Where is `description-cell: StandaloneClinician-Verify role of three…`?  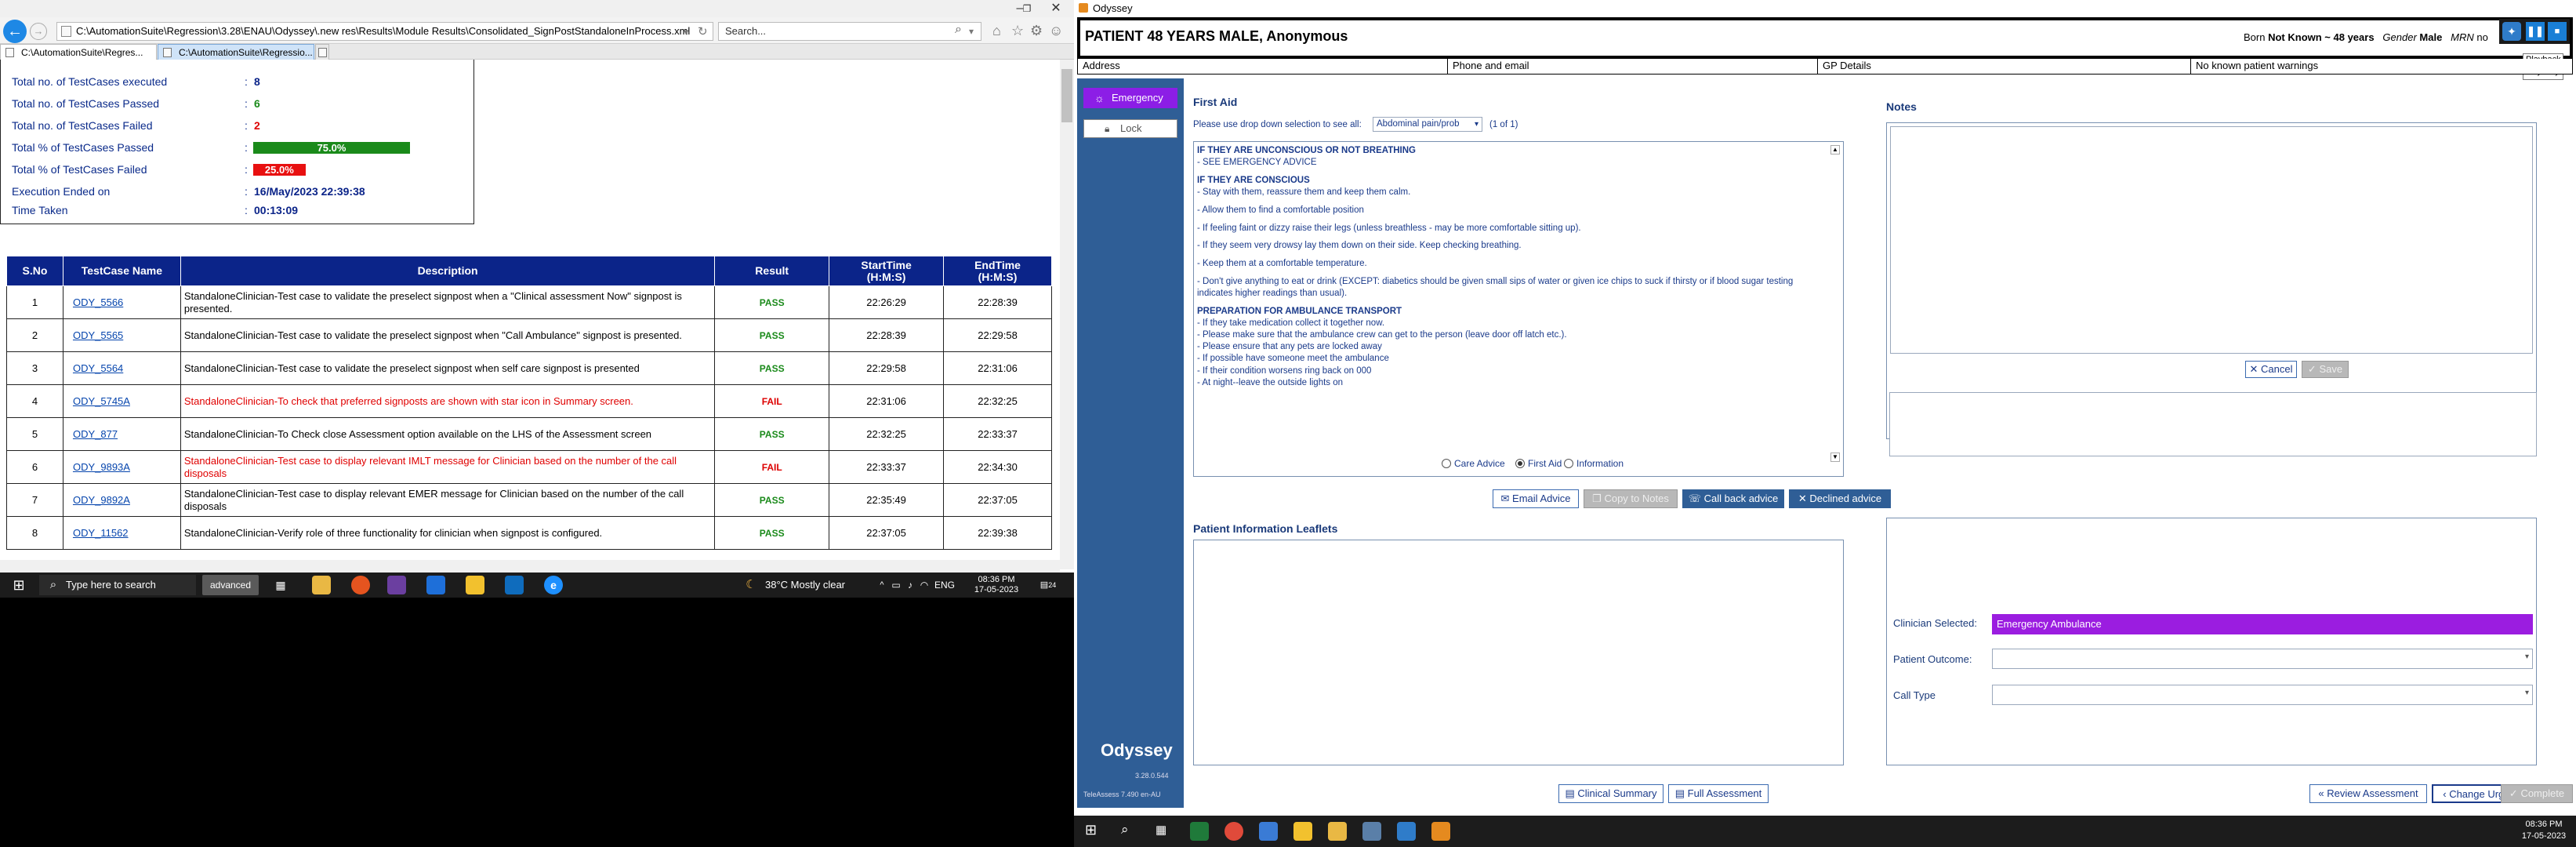 description-cell: StandaloneClinician-Verify role of three… is located at coordinates (448, 533).